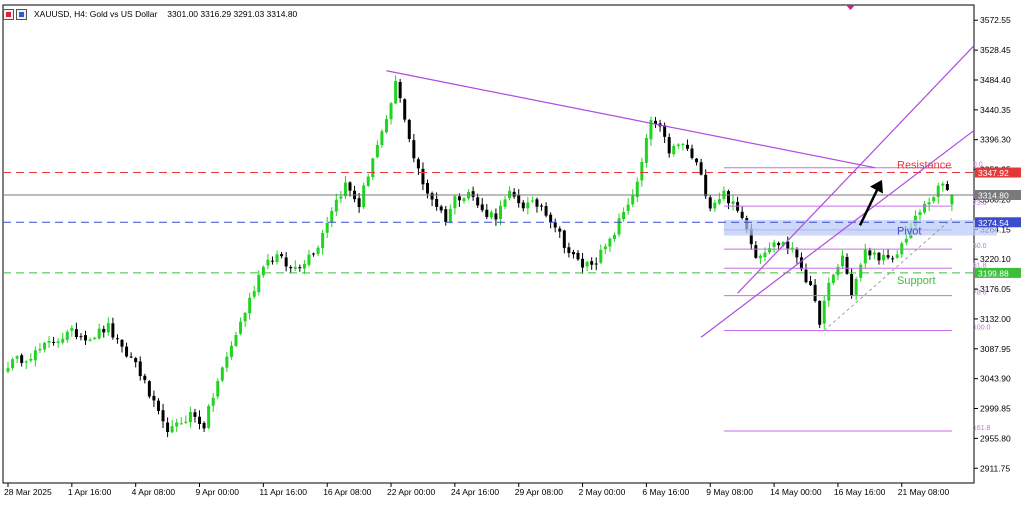  Describe the element at coordinates (980, 203) in the screenshot. I see `fib-level-label: 23.6` at that location.